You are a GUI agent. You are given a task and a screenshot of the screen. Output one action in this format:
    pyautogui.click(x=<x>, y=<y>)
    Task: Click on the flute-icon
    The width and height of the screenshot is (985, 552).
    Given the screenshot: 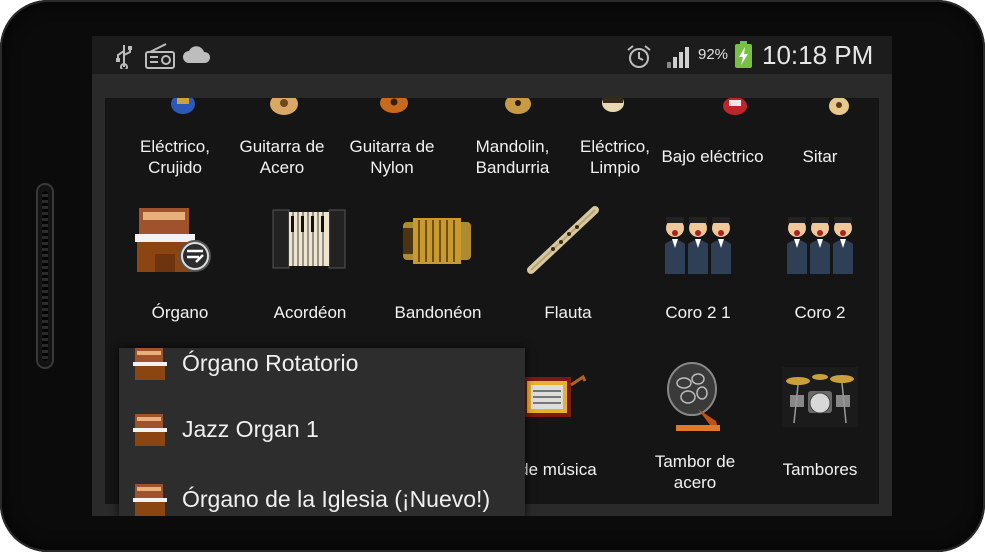 What is the action you would take?
    pyautogui.click(x=563, y=240)
    